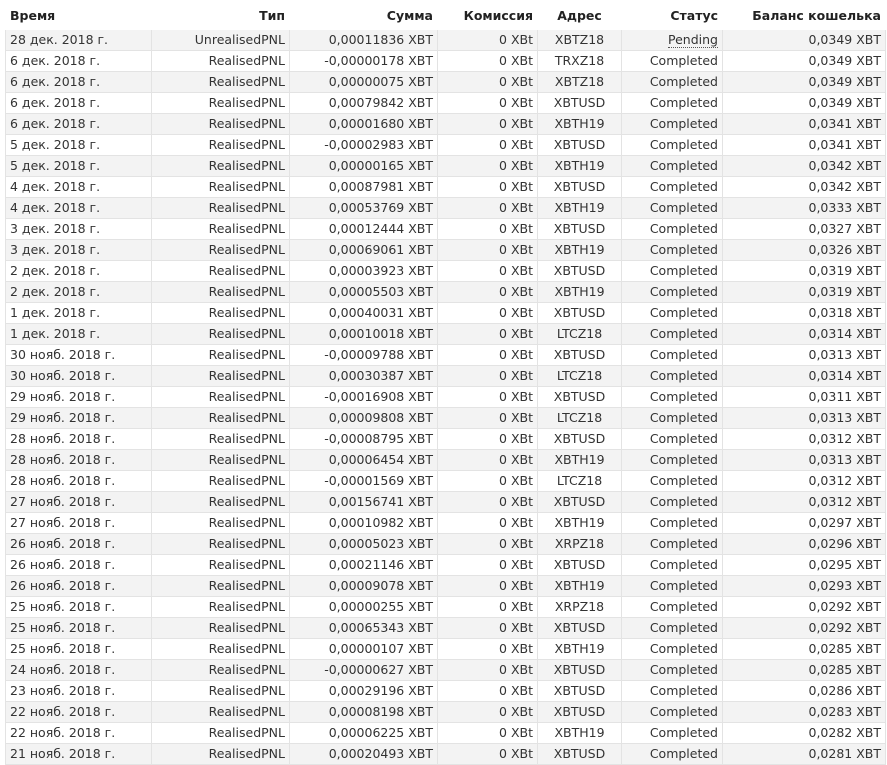  I want to click on balance-cell: 0,0311 XBT, so click(804, 397).